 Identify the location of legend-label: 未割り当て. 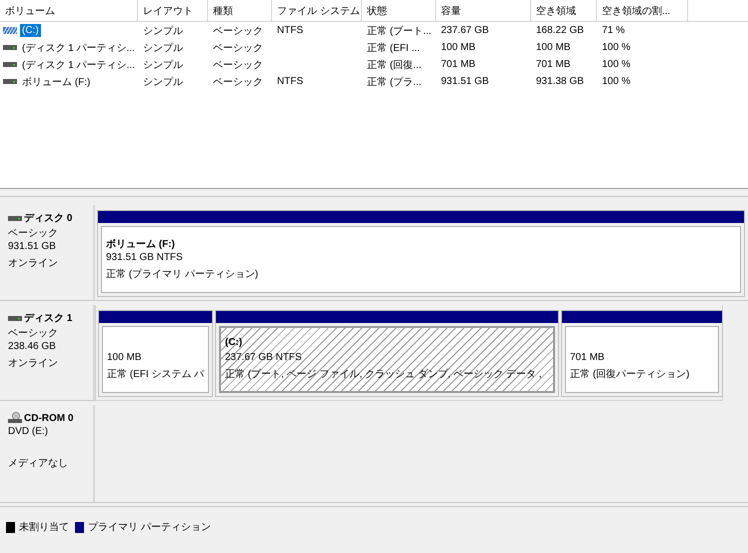
(44, 527).